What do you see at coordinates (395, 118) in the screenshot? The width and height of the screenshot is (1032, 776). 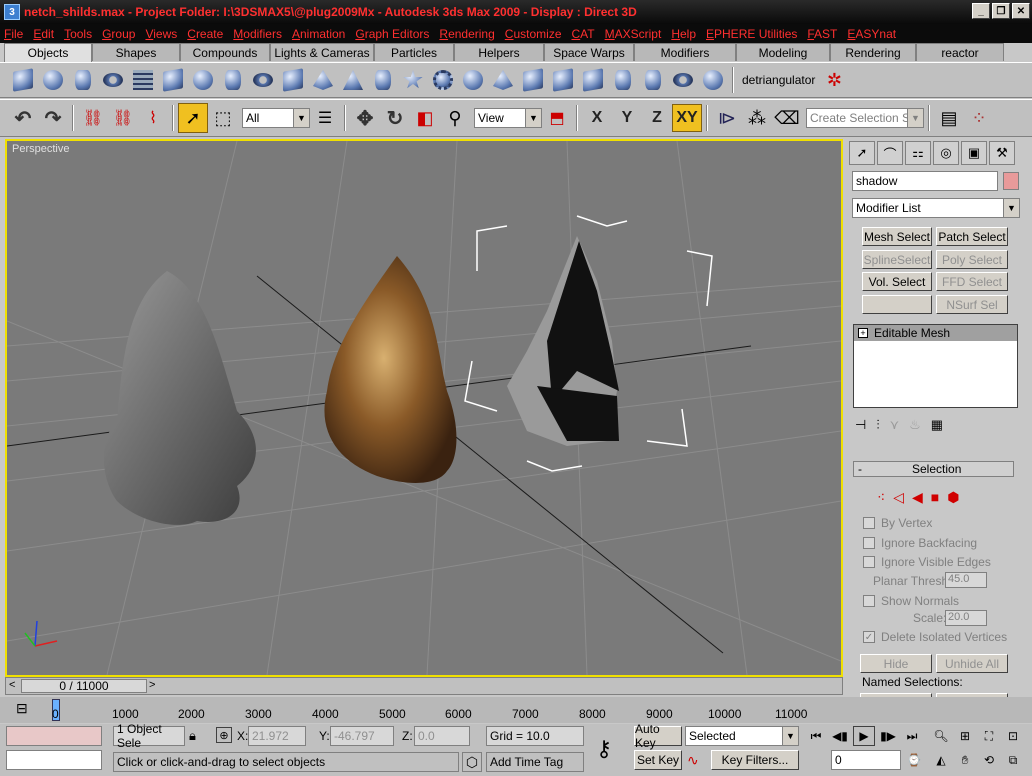 I see `rotate-icon: ↻` at bounding box center [395, 118].